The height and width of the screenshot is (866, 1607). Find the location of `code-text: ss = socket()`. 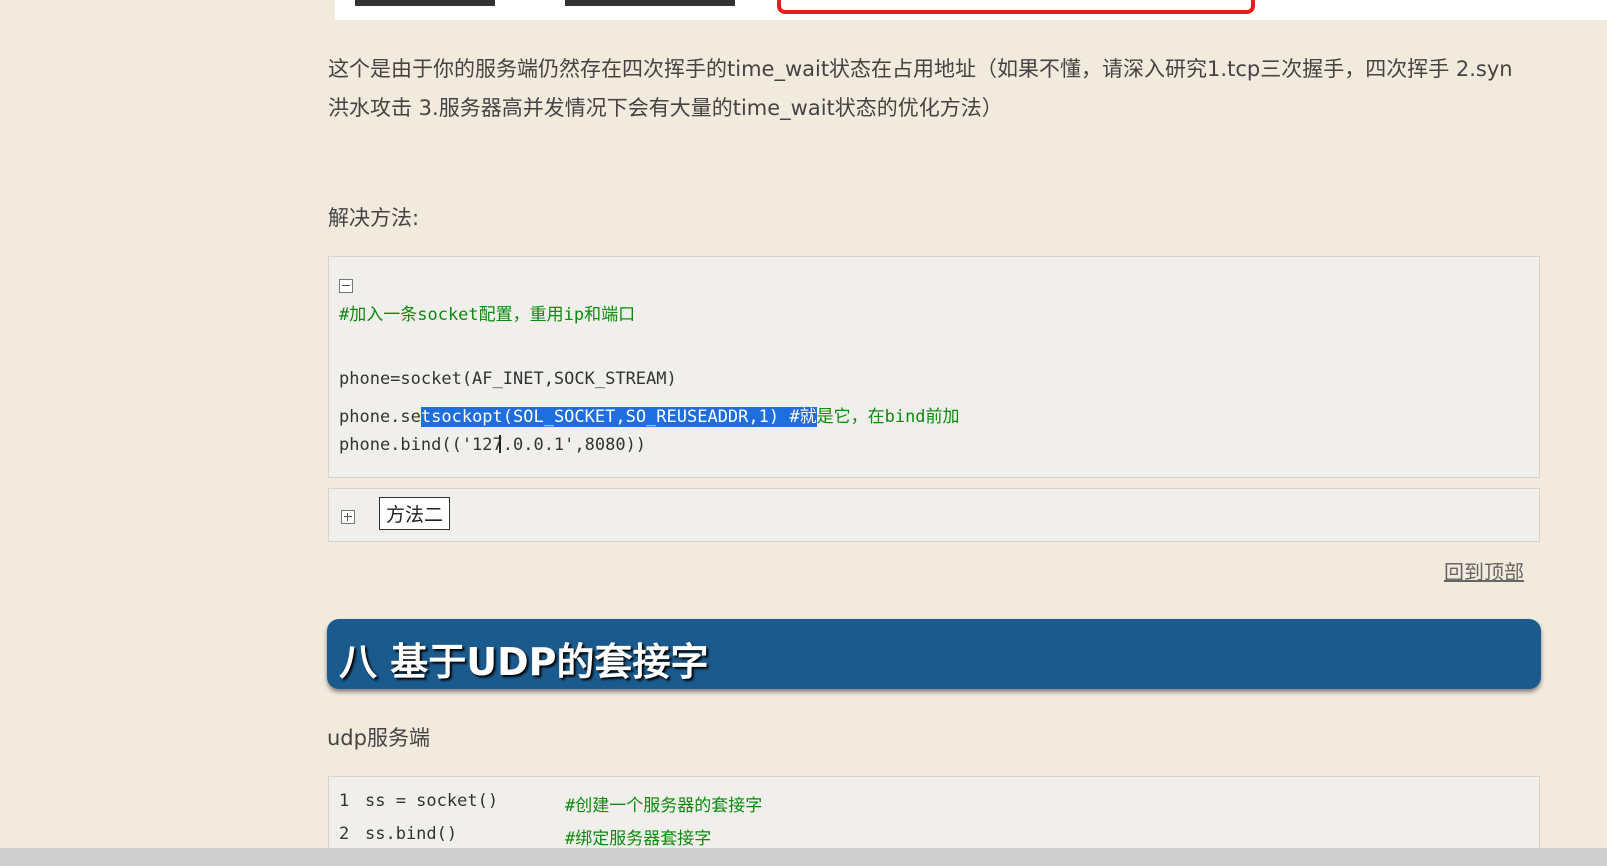

code-text: ss = socket() is located at coordinates (432, 801).